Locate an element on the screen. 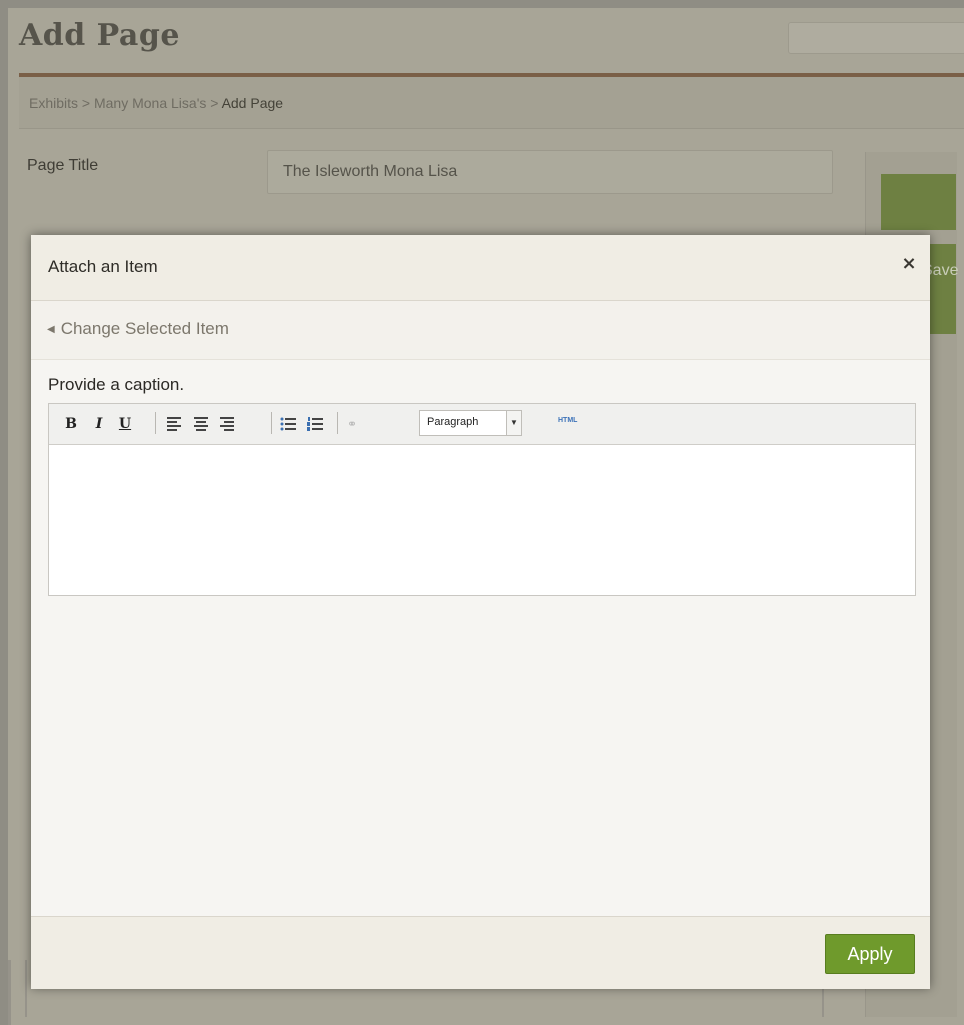  bold-button: B is located at coordinates (71, 424).